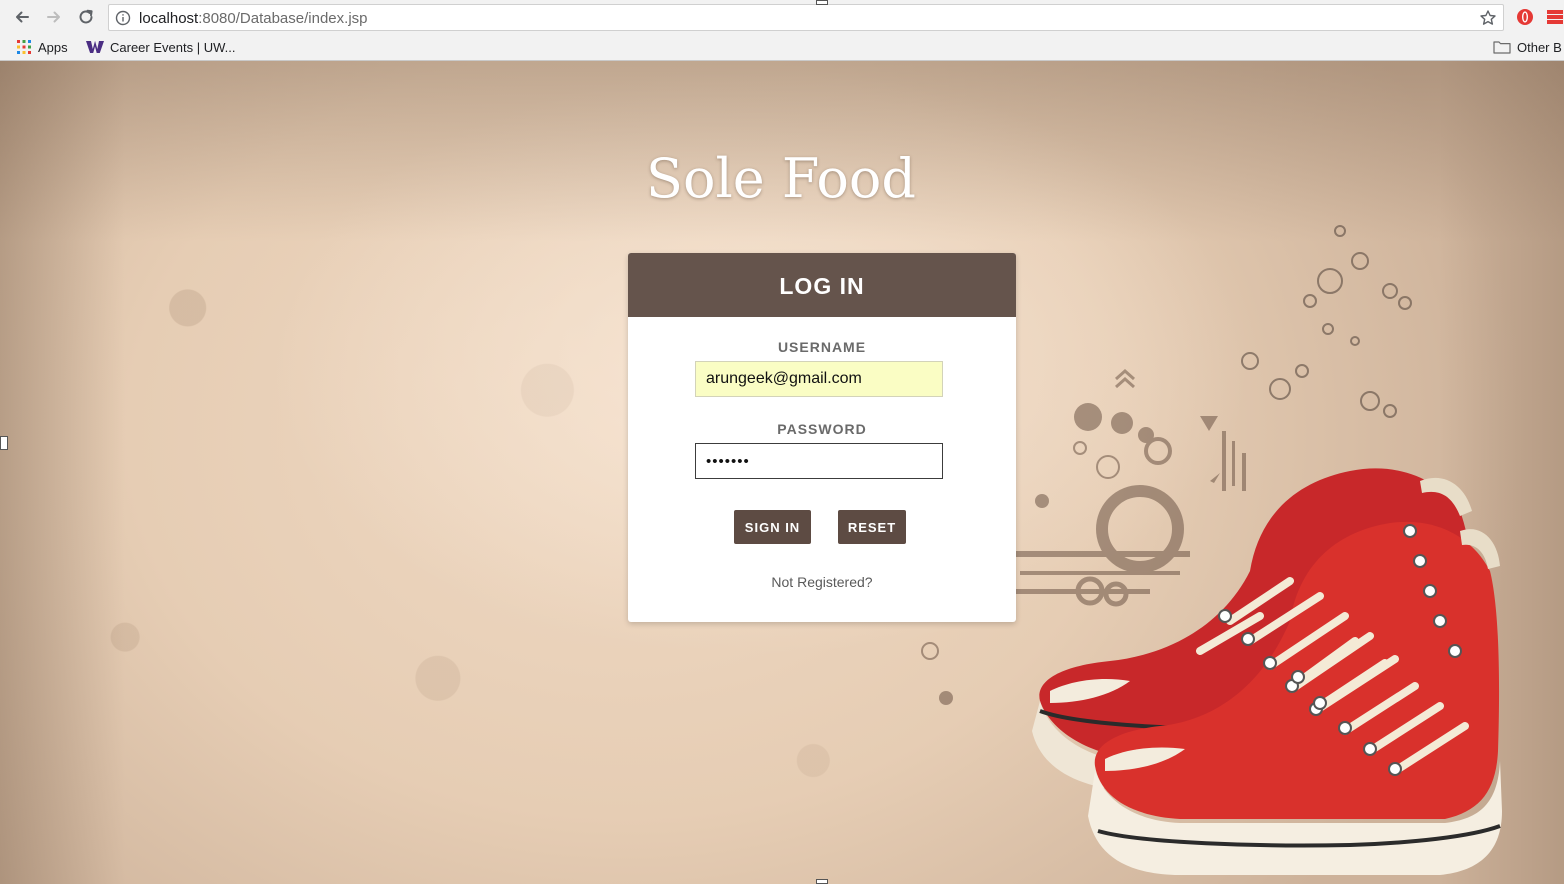 Image resolution: width=1564 pixels, height=884 pixels. What do you see at coordinates (822, 2) in the screenshot?
I see `resize-handle-top` at bounding box center [822, 2].